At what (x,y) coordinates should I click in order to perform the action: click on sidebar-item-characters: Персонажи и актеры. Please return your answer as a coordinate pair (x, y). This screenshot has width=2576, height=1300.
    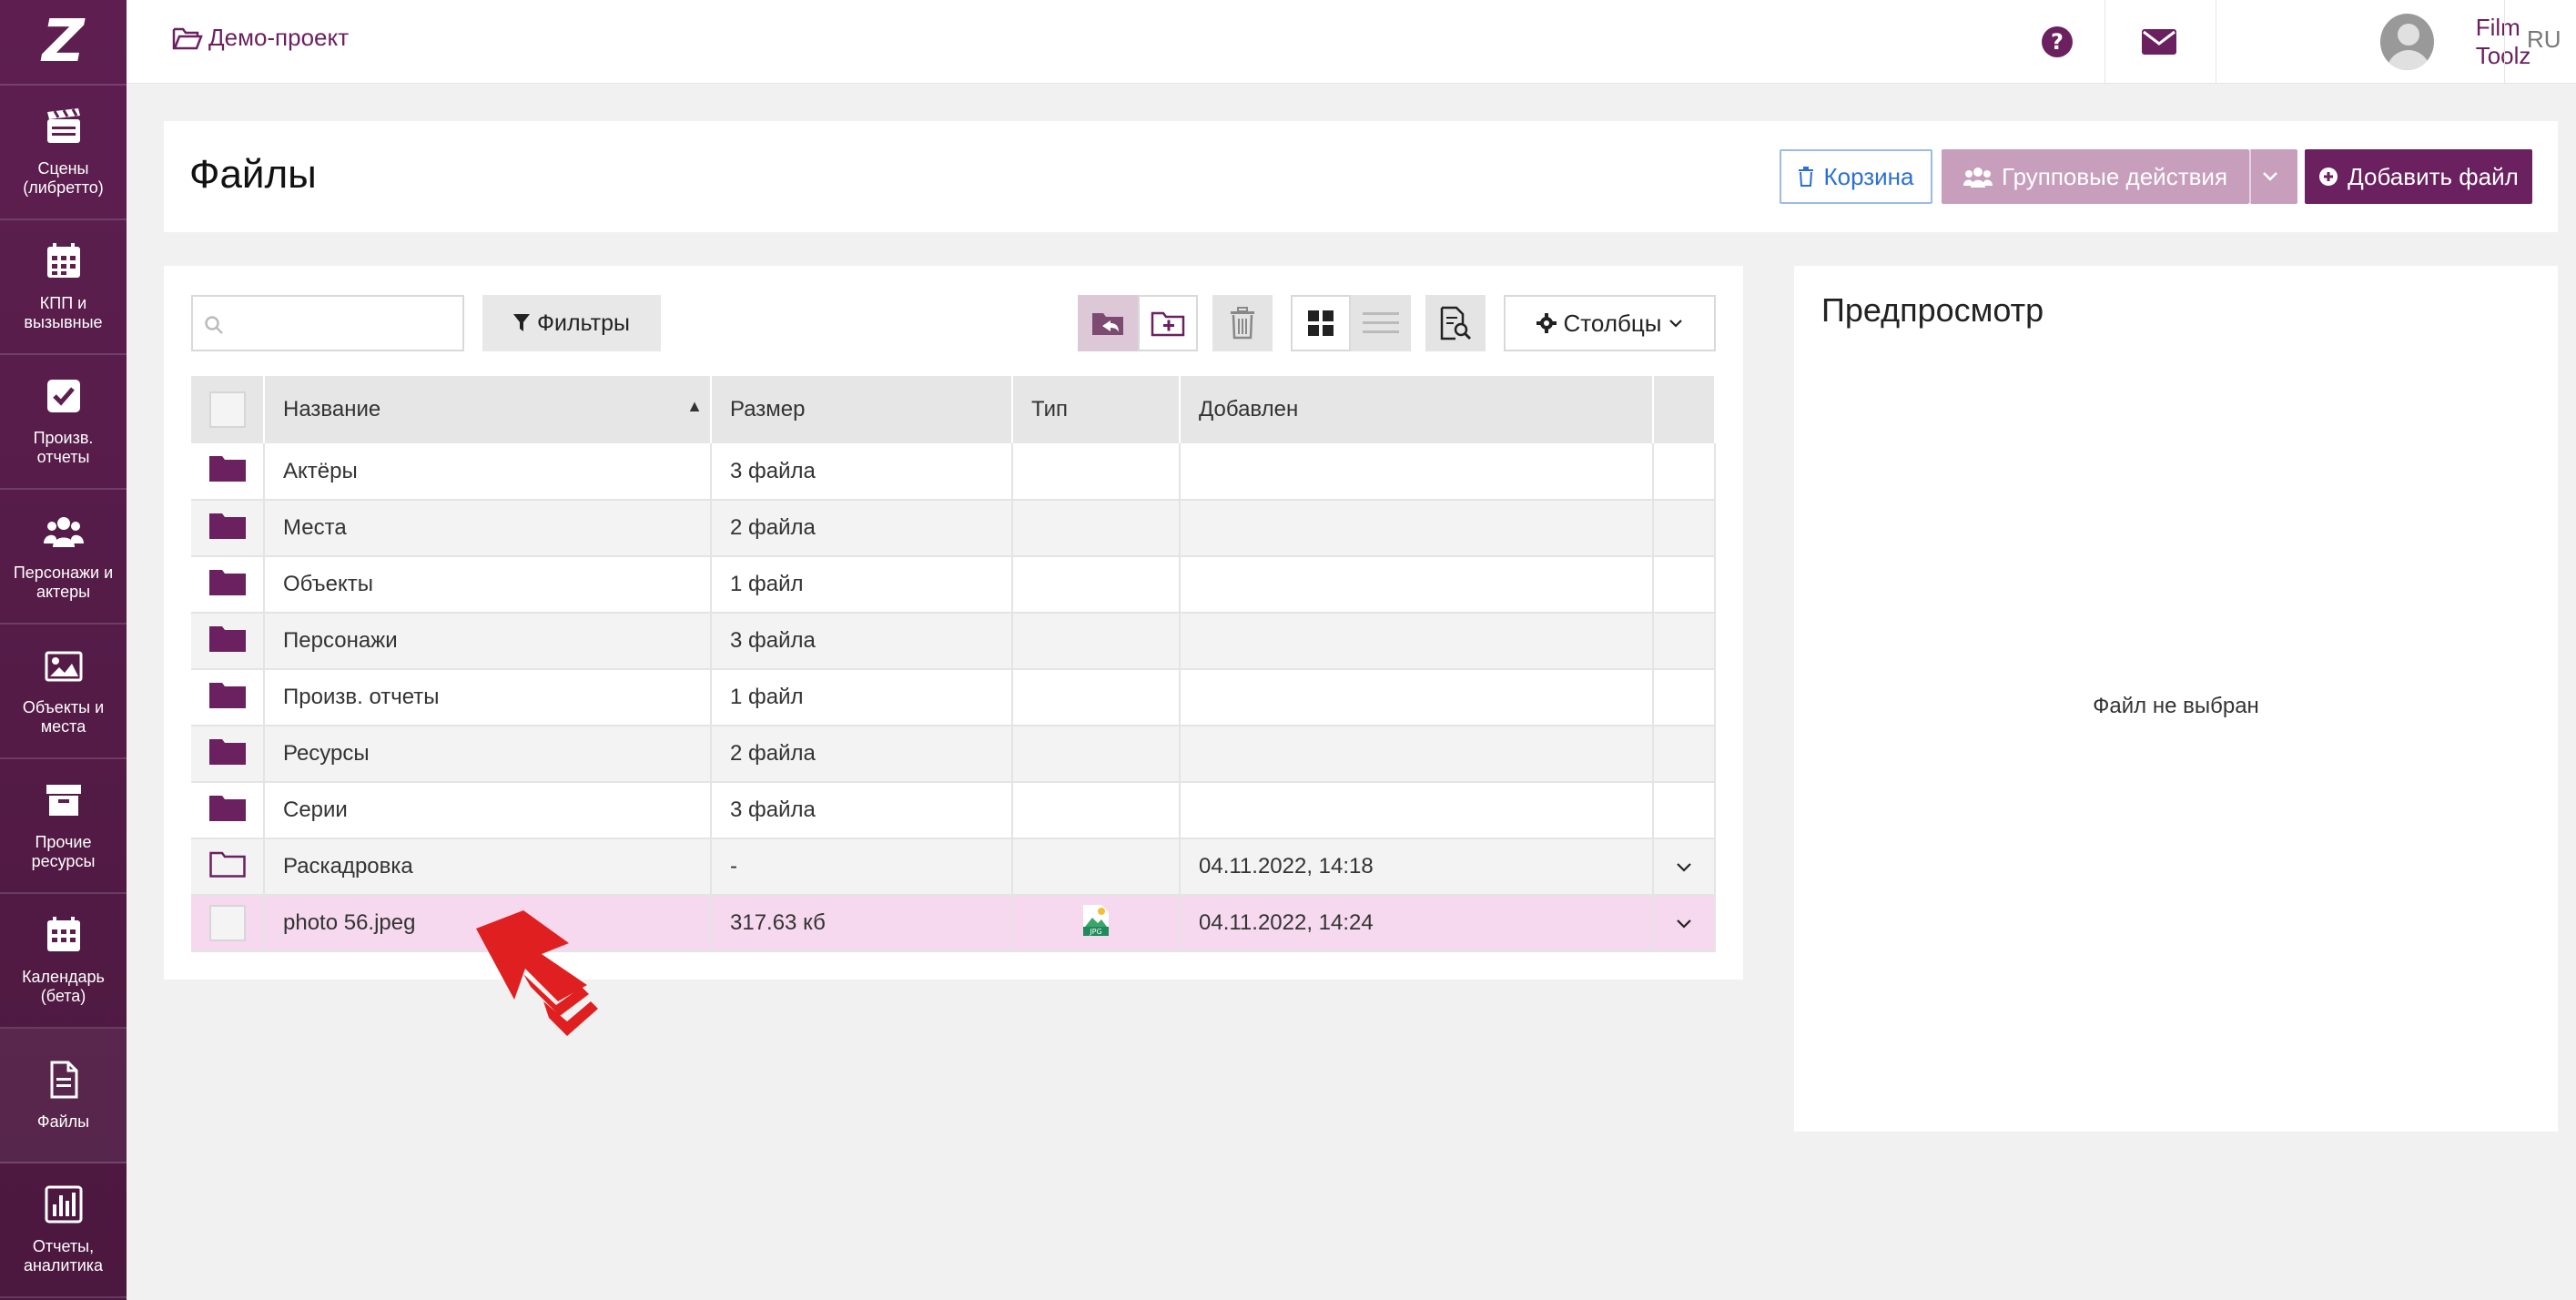
    Looking at the image, I should click on (63, 557).